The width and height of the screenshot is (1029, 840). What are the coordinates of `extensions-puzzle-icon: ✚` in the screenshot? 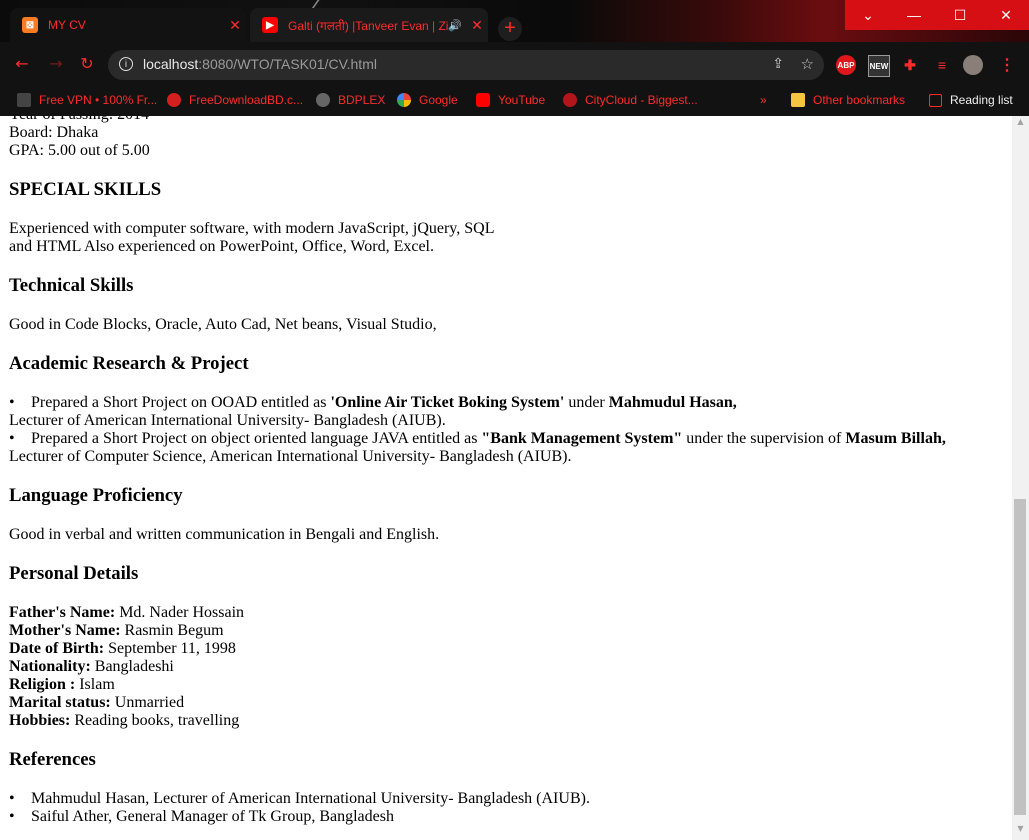 It's located at (910, 65).